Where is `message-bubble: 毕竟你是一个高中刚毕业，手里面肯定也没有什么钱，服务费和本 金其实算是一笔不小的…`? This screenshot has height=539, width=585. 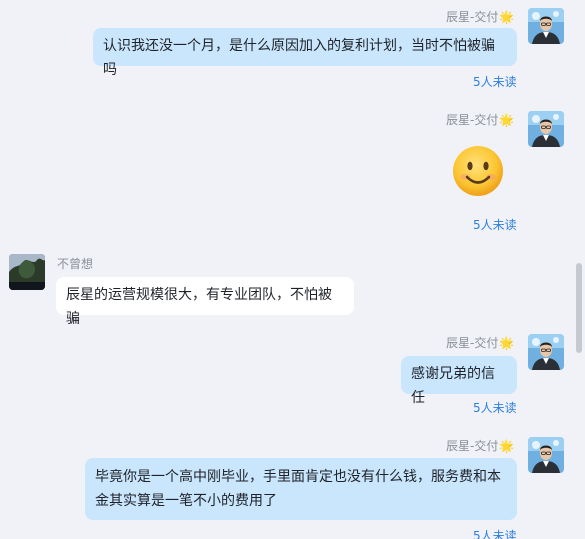
message-bubble: 毕竟你是一个高中刚毕业，手里面肯定也没有什么钱，服务费和本 金其实算是一笔不小的… is located at coordinates (301, 489).